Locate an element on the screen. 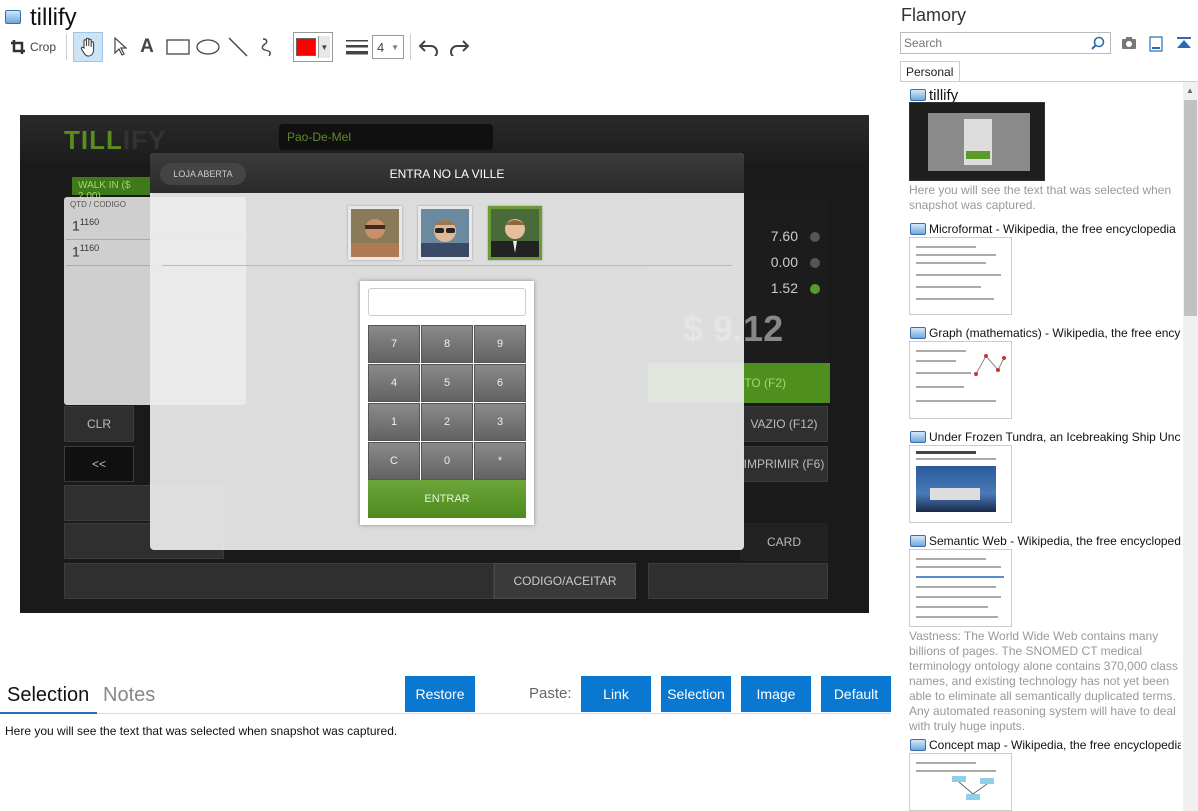 This screenshot has width=1198, height=811. sidebar-search-input is located at coordinates (1005, 43).